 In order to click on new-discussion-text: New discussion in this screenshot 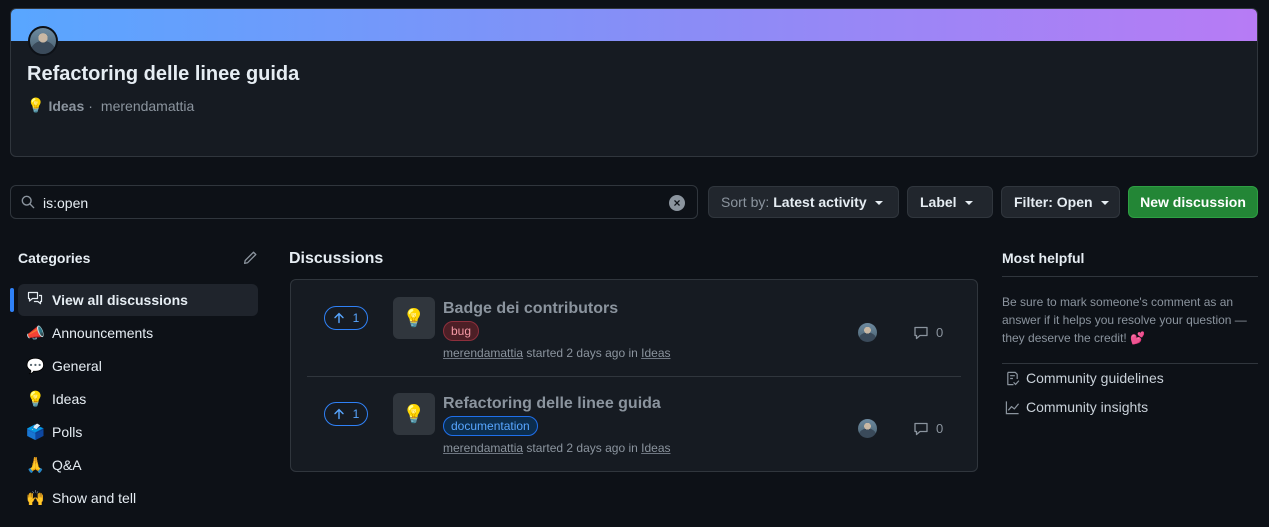, I will do `click(1193, 202)`.